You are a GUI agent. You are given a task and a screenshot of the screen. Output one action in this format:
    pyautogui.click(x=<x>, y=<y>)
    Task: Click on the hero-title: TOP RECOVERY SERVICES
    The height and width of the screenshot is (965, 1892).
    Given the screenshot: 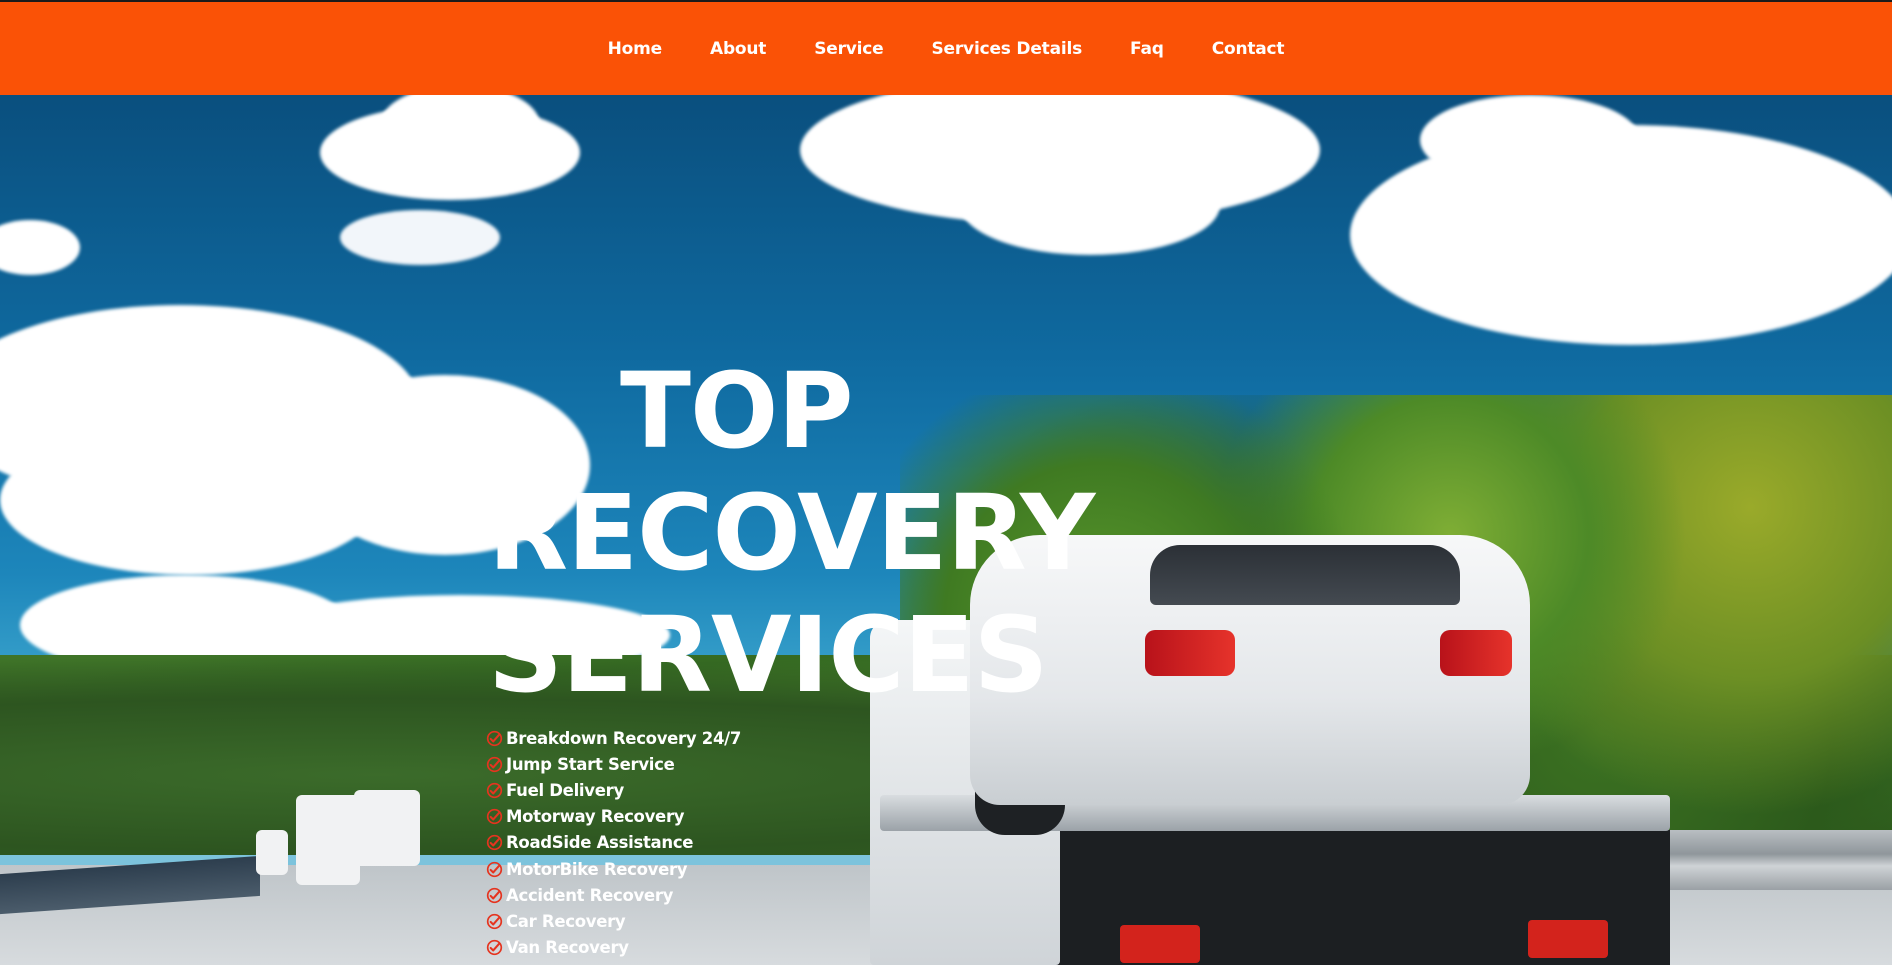 What is the action you would take?
    pyautogui.click(x=791, y=533)
    